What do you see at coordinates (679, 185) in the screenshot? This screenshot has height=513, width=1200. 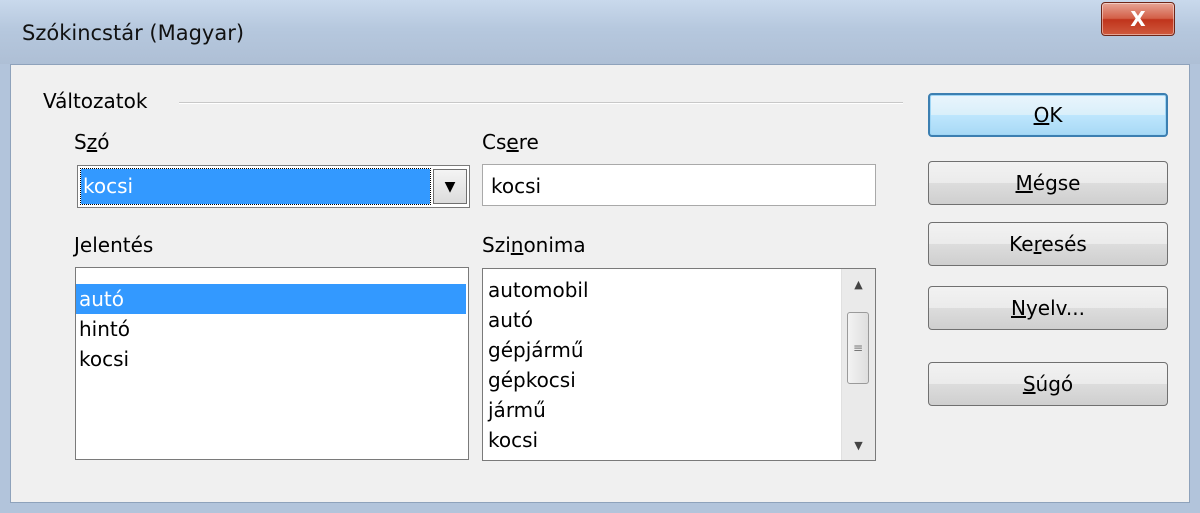 I see `replace-input: kocsi` at bounding box center [679, 185].